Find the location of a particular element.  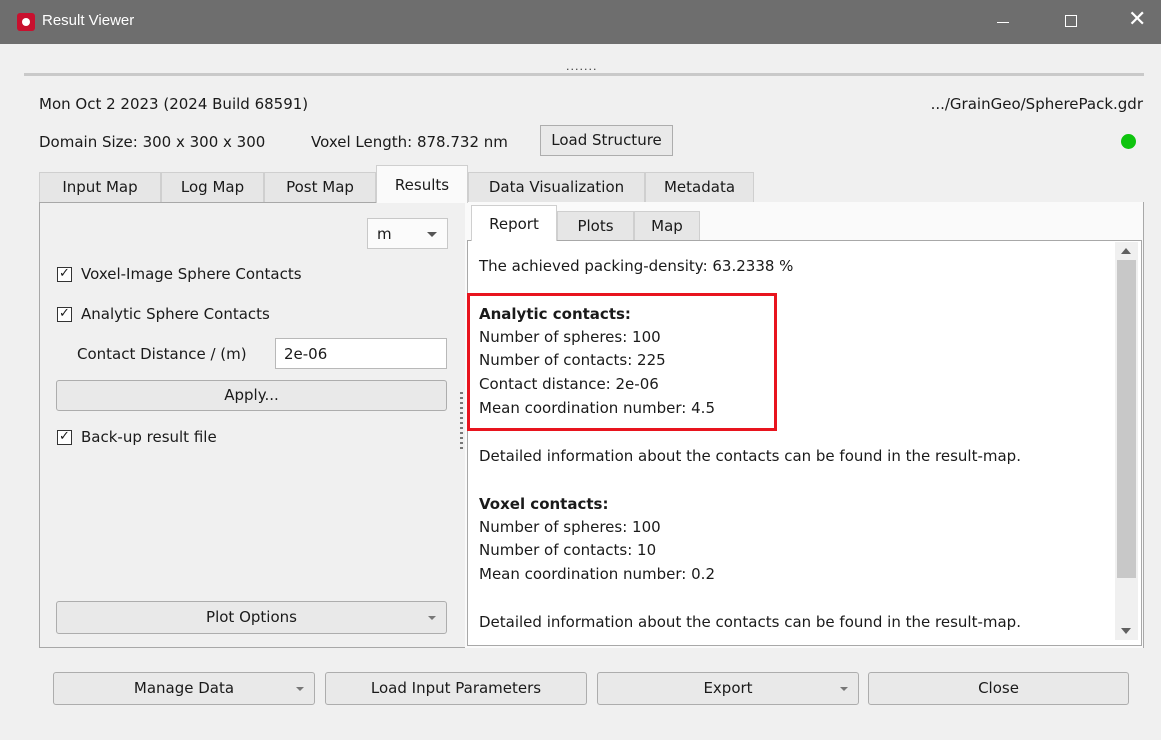

export-button: Export is located at coordinates (728, 688).